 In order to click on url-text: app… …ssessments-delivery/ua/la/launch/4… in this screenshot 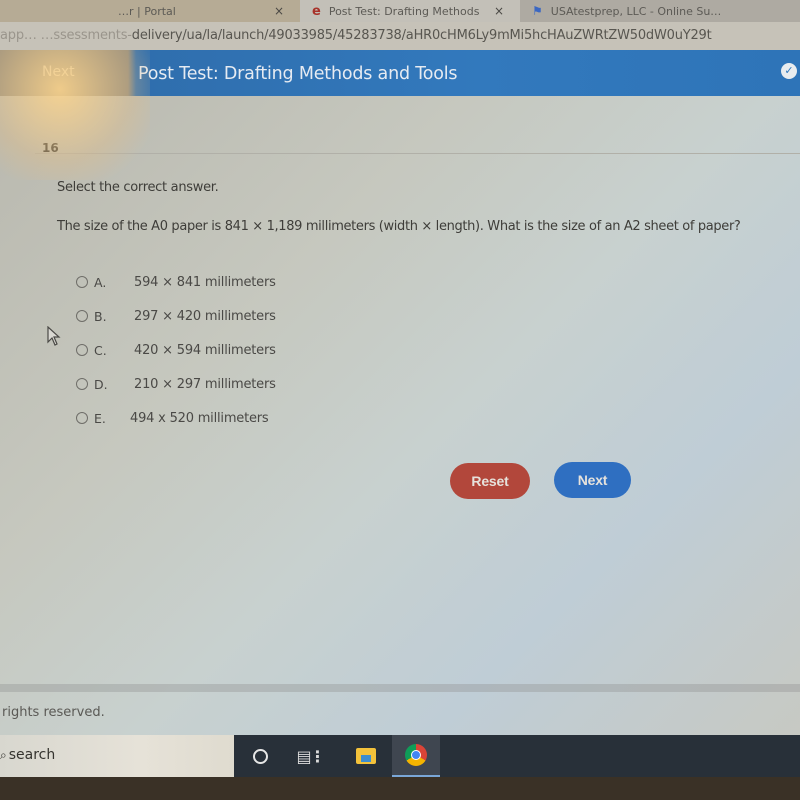, I will do `click(356, 35)`.